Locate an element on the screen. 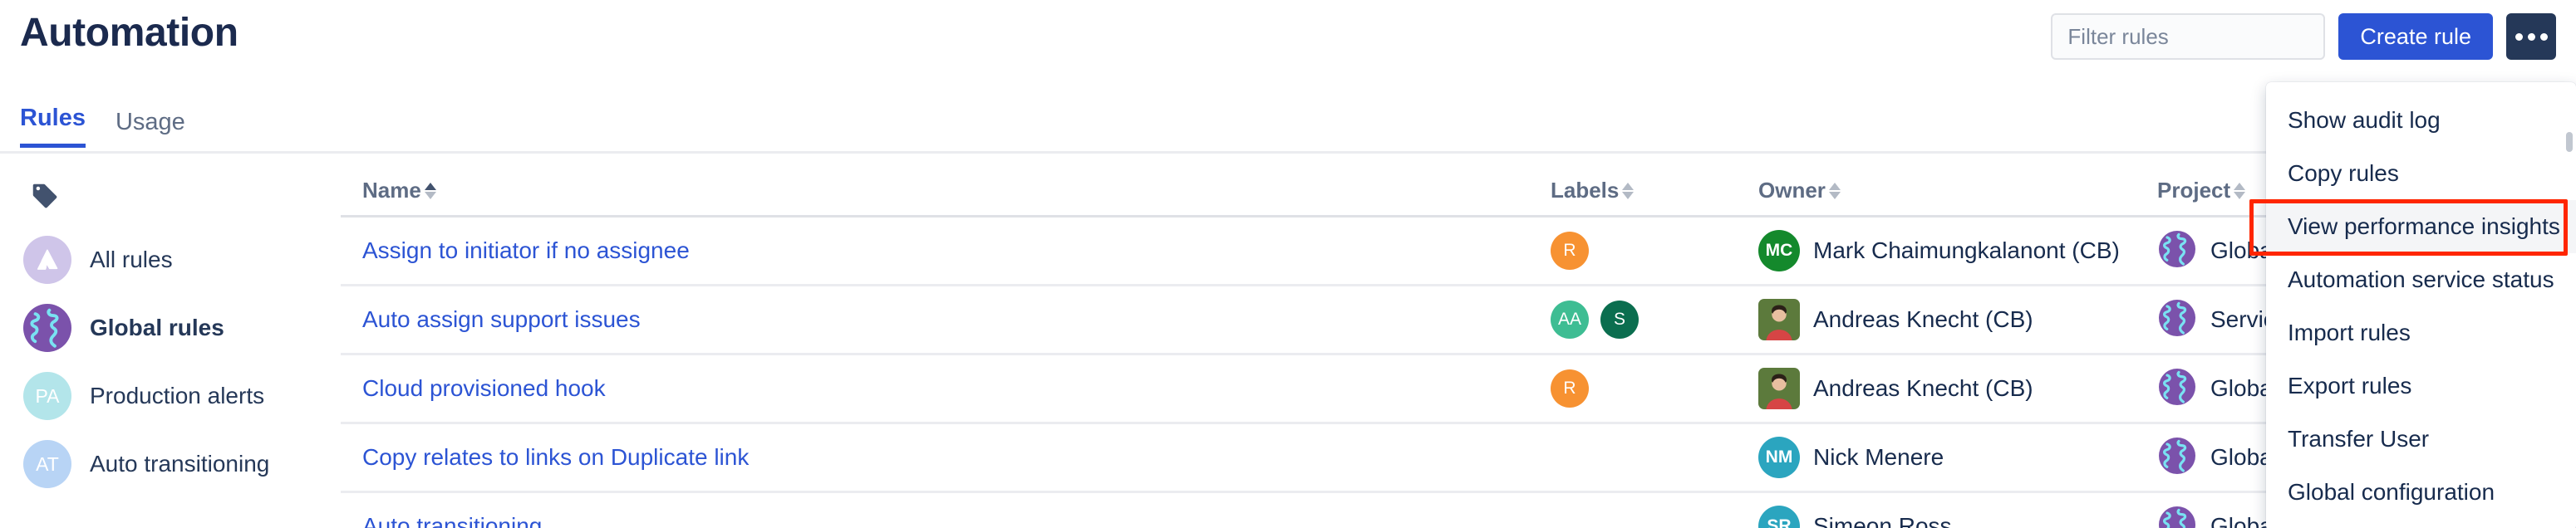 The height and width of the screenshot is (528, 2576). sidebar-item-global-rules: Global rules is located at coordinates (170, 328).